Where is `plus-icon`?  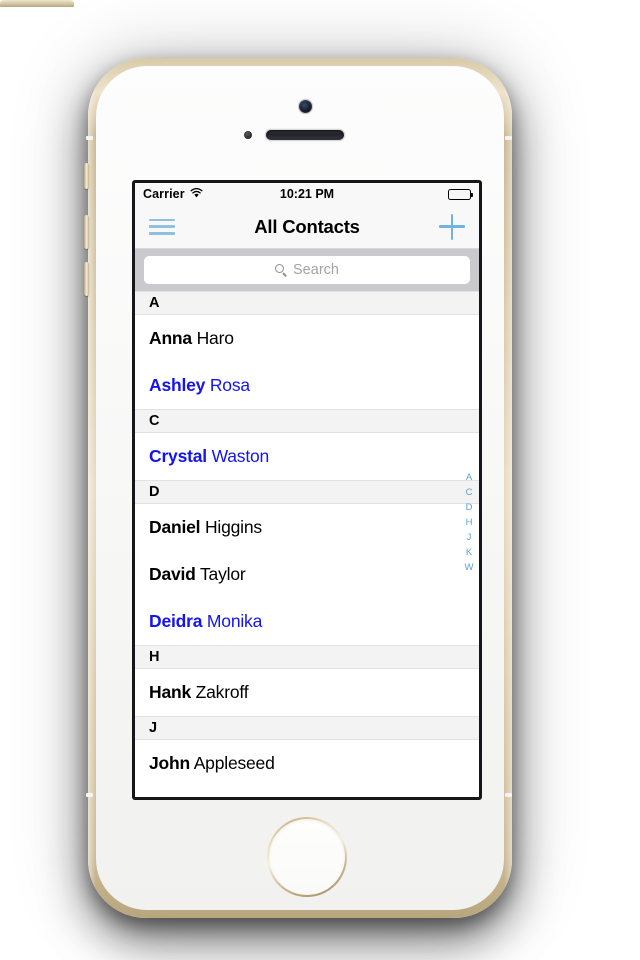
plus-icon is located at coordinates (452, 226).